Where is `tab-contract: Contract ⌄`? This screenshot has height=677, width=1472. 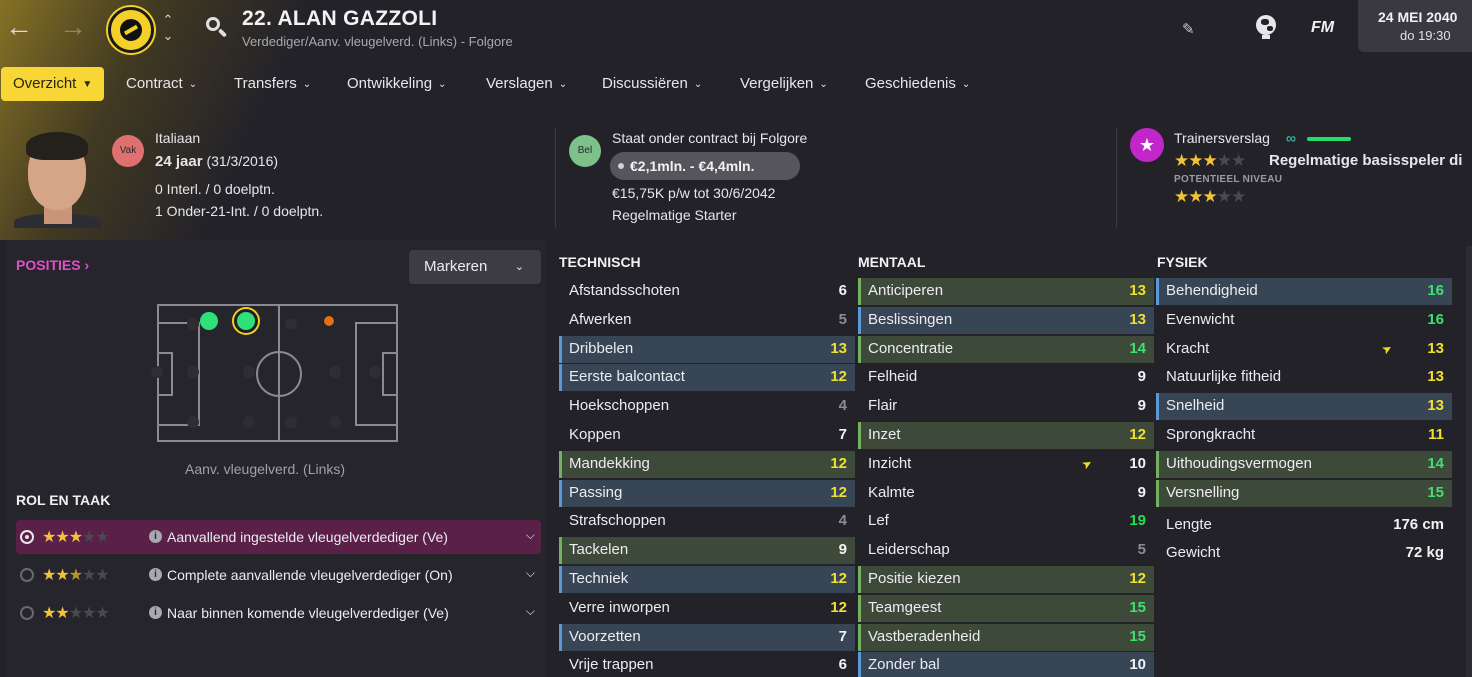 tab-contract: Contract ⌄ is located at coordinates (161, 84).